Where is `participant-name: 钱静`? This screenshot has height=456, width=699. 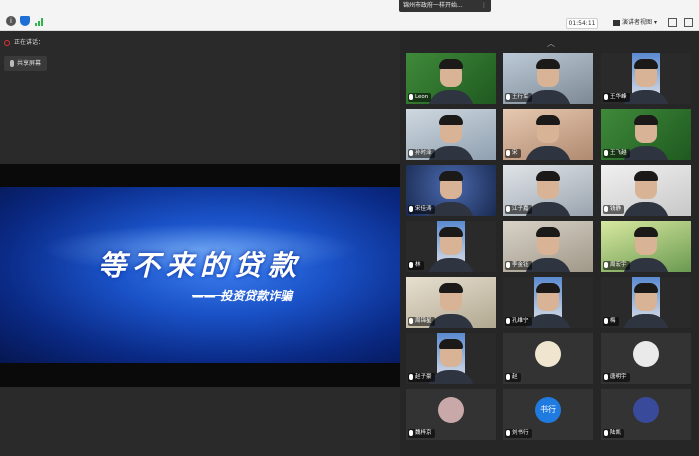 participant-name: 钱静 is located at coordinates (616, 209).